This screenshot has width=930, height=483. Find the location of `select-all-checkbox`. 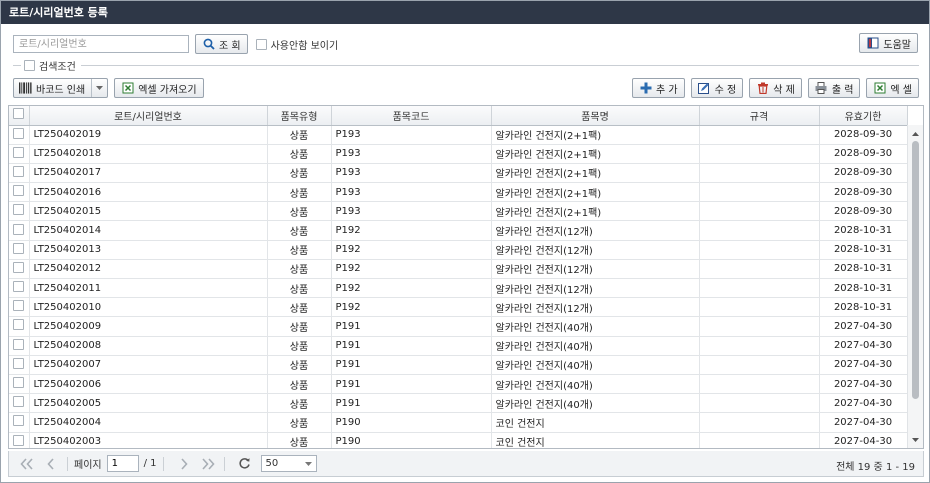

select-all-checkbox is located at coordinates (19, 114).